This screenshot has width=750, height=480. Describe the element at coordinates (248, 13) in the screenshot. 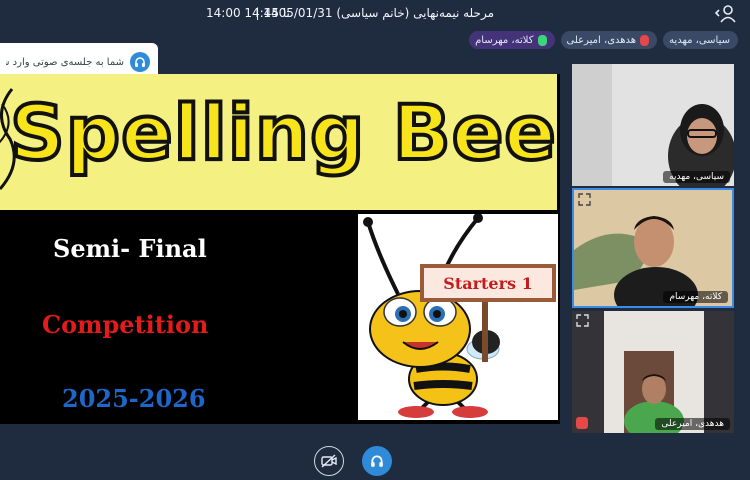

I see `meeting-time: 14:00 تا 14:45` at that location.